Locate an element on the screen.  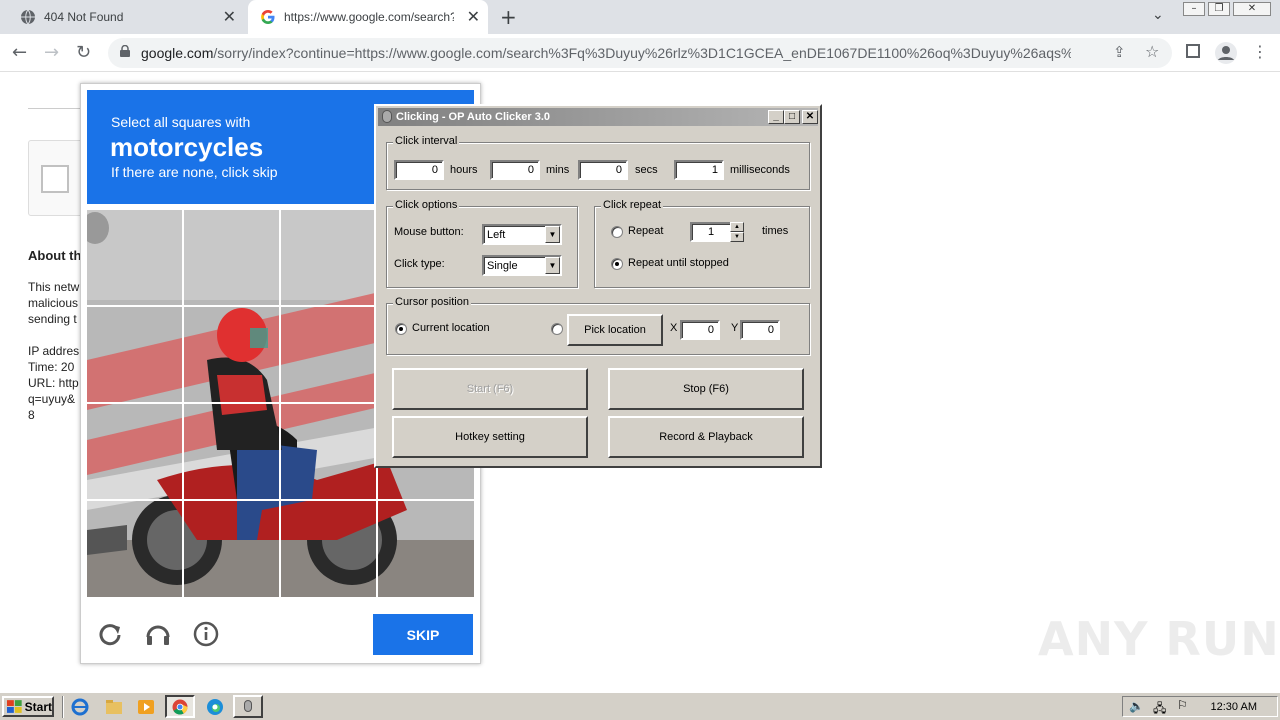
group-label: Cursor position is located at coordinates (432, 302).